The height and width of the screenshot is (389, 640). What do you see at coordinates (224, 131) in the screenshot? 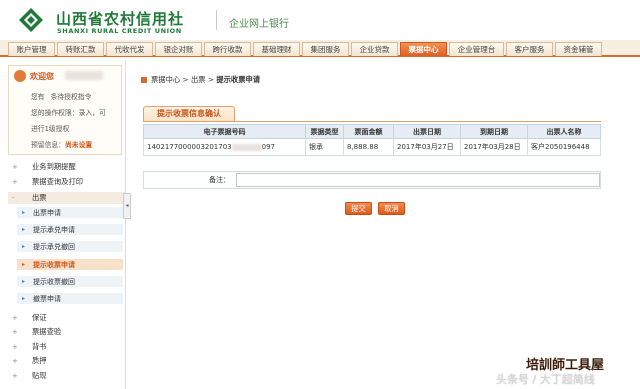
I see `col-header-bill-no: 电子票据号码` at bounding box center [224, 131].